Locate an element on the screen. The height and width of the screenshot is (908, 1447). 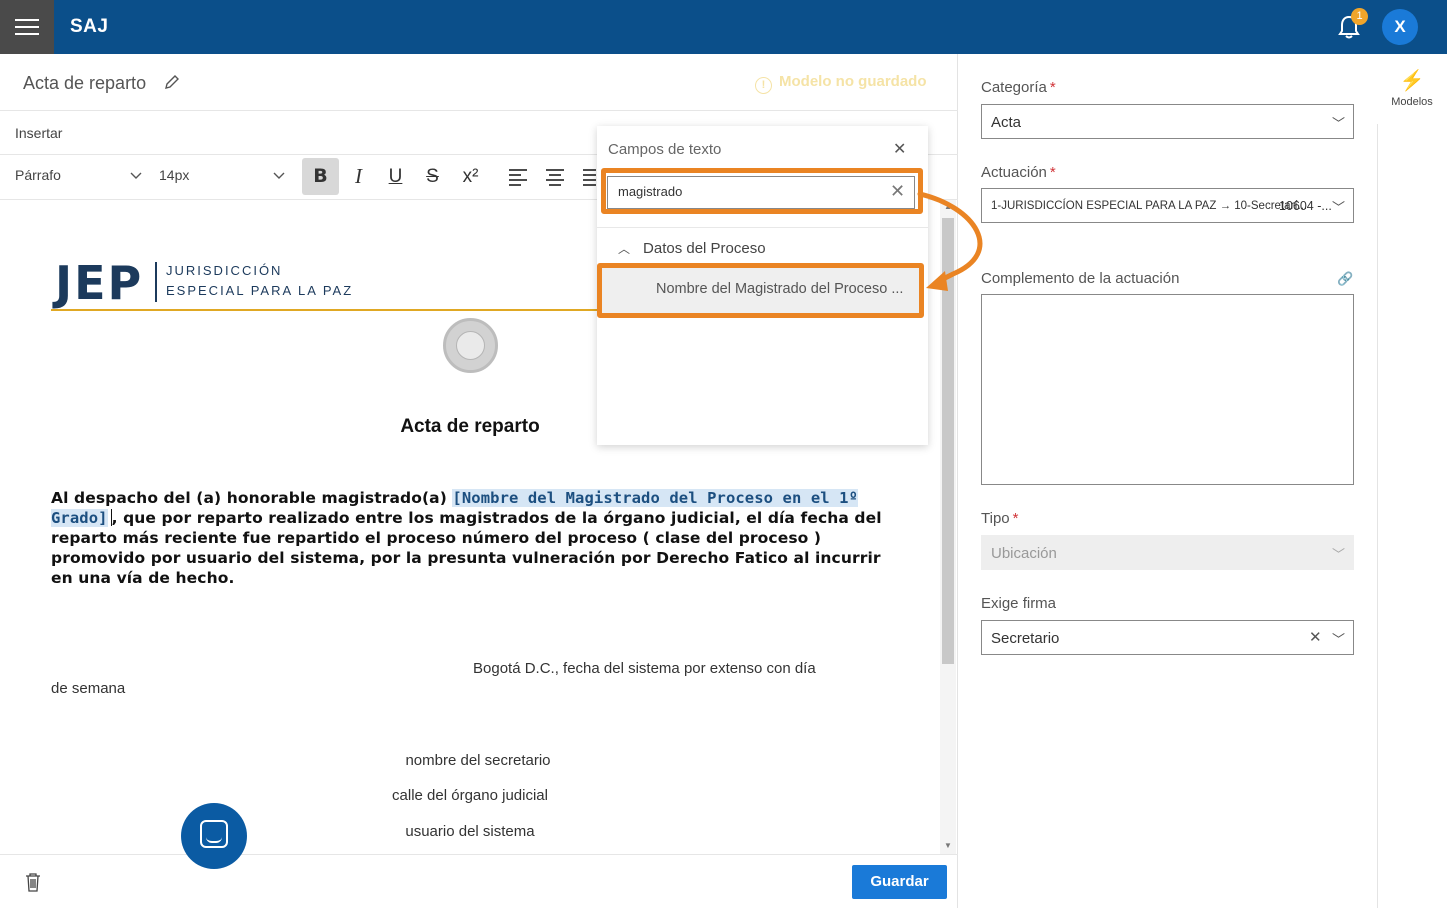
signature-value: Secretario is located at coordinates (1025, 638).